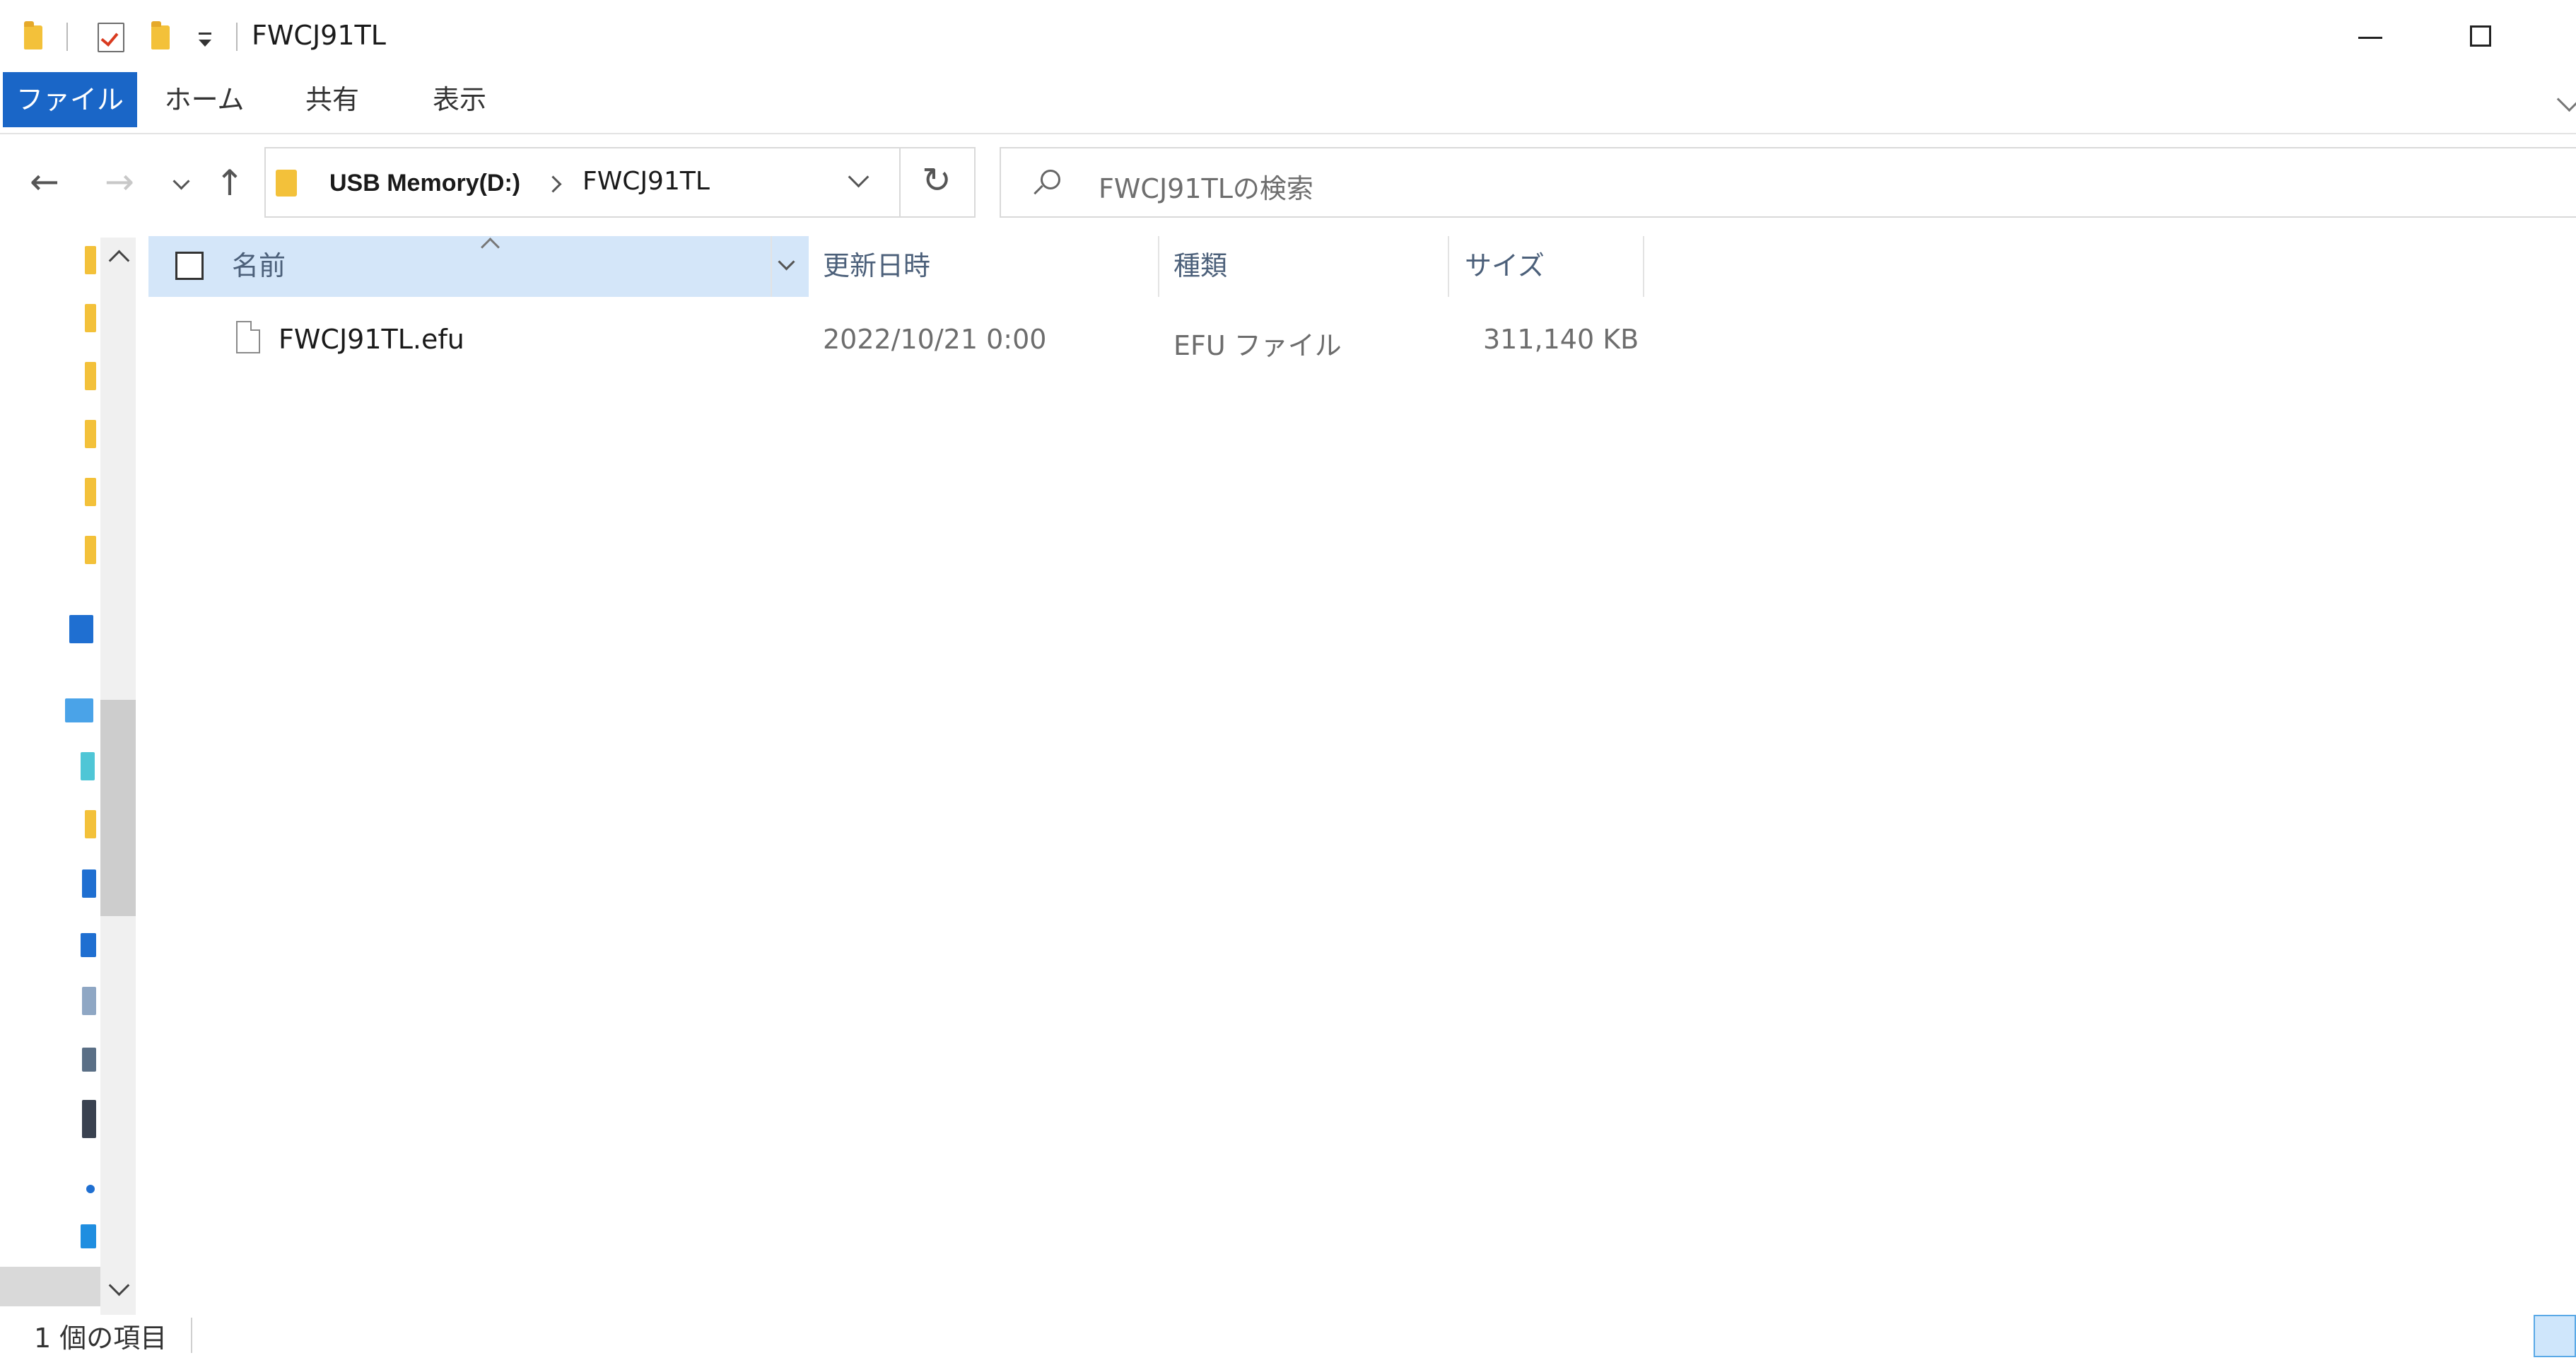  What do you see at coordinates (101, 1338) in the screenshot?
I see `item-count: 1 個の項目` at bounding box center [101, 1338].